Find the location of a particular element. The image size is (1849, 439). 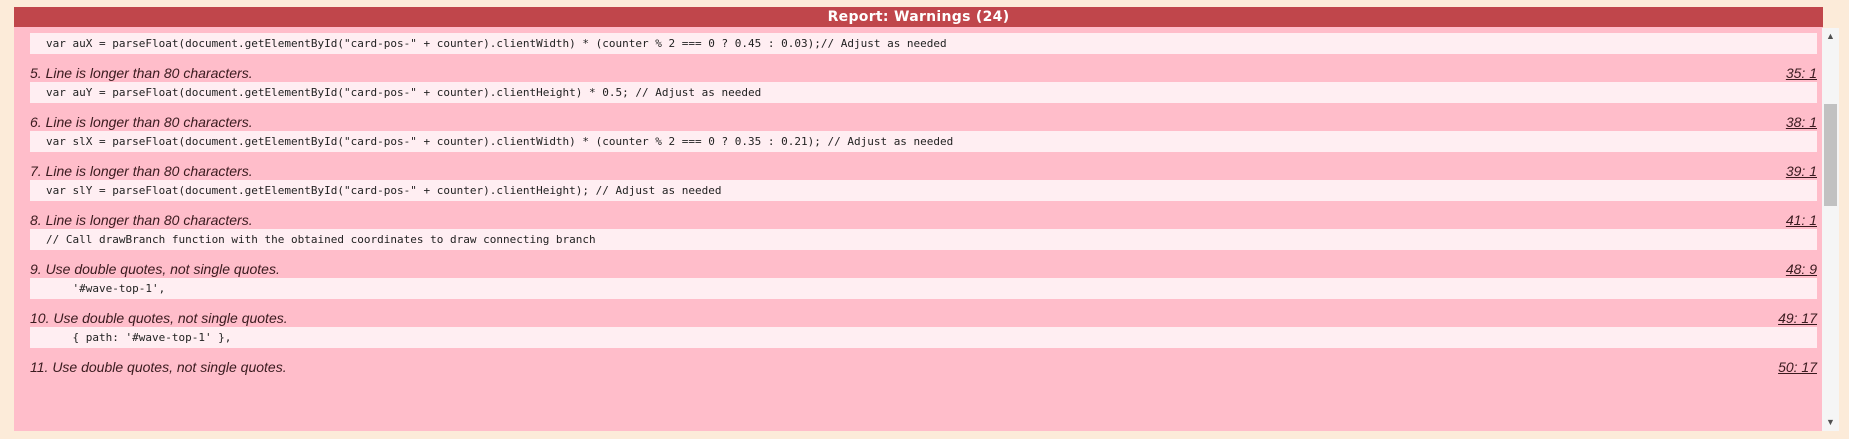

warning-message: 8. Line is longer than 80 characters. is located at coordinates (141, 220).